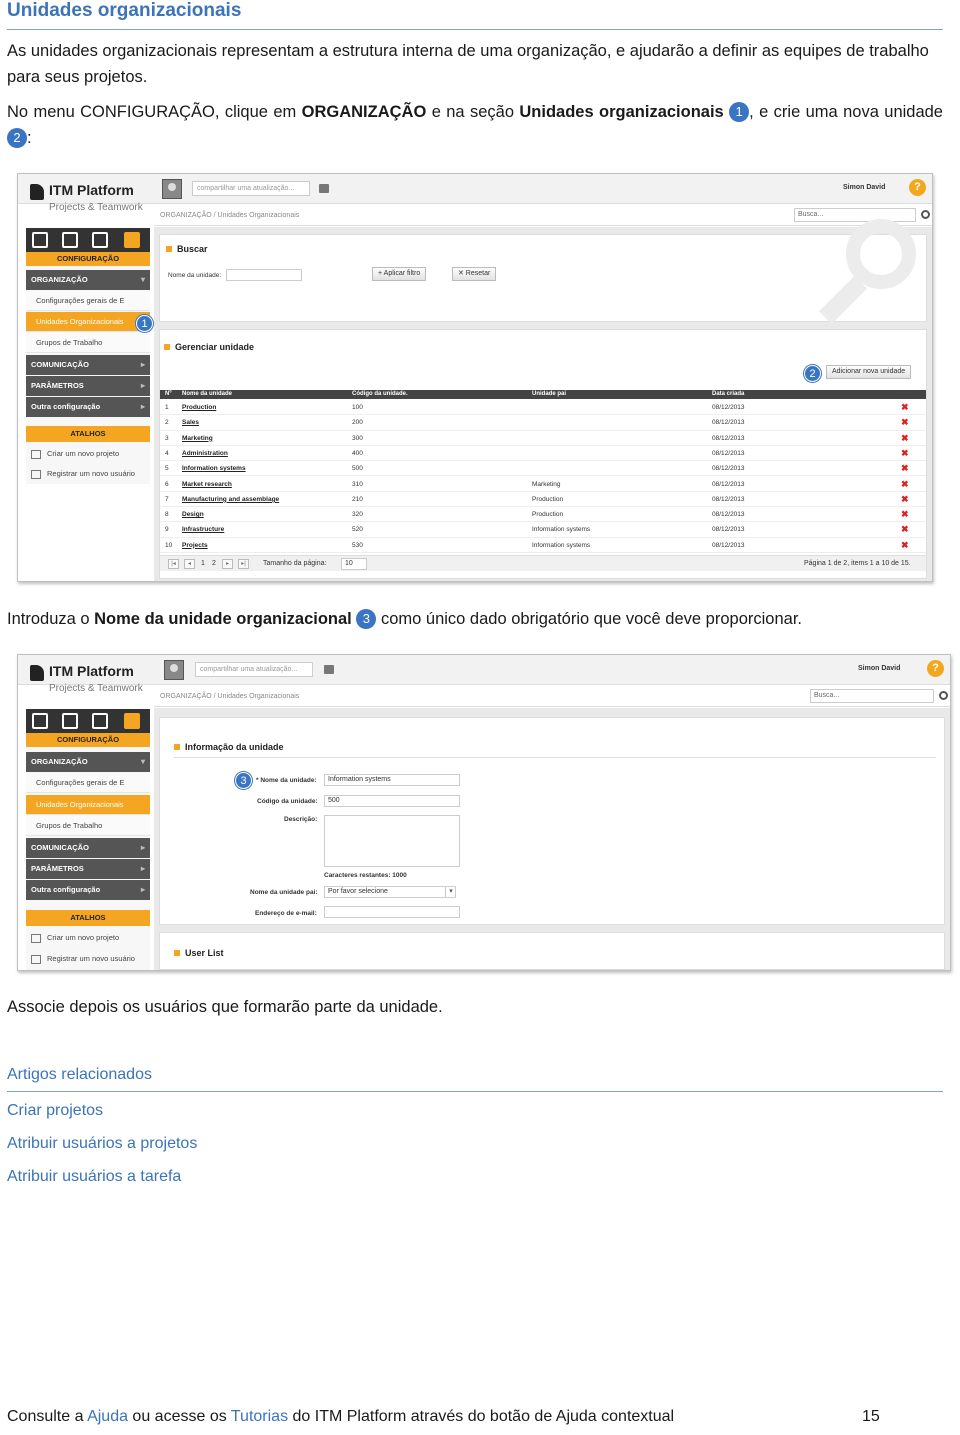 The width and height of the screenshot is (960, 1435). Describe the element at coordinates (197, 438) in the screenshot. I see `row-unit-name: Marketing` at that location.